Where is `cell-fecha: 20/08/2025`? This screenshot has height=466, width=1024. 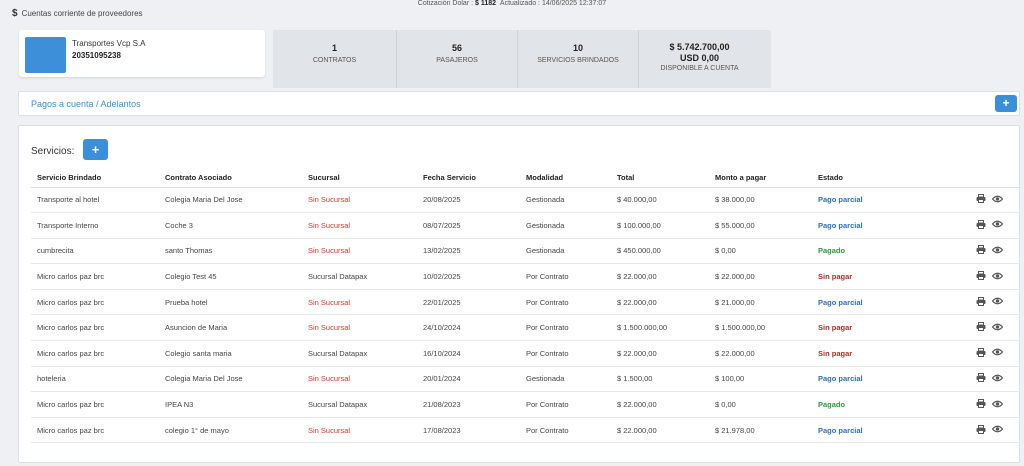 cell-fecha: 20/08/2025 is located at coordinates (468, 200).